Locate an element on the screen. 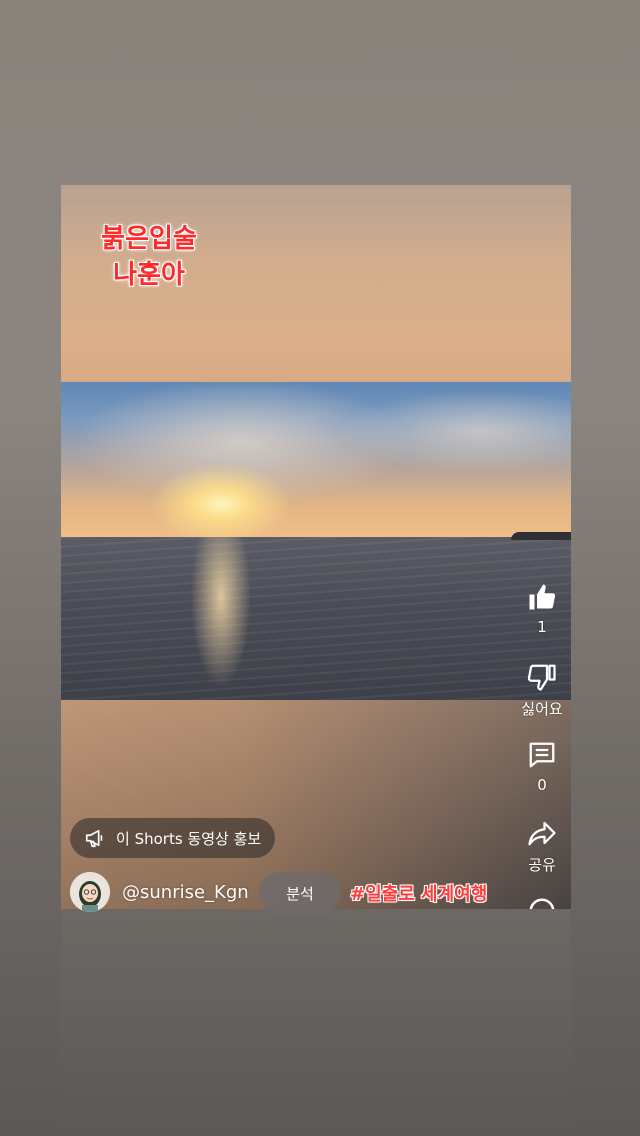  share-label: 공유 is located at coordinates (542, 865).